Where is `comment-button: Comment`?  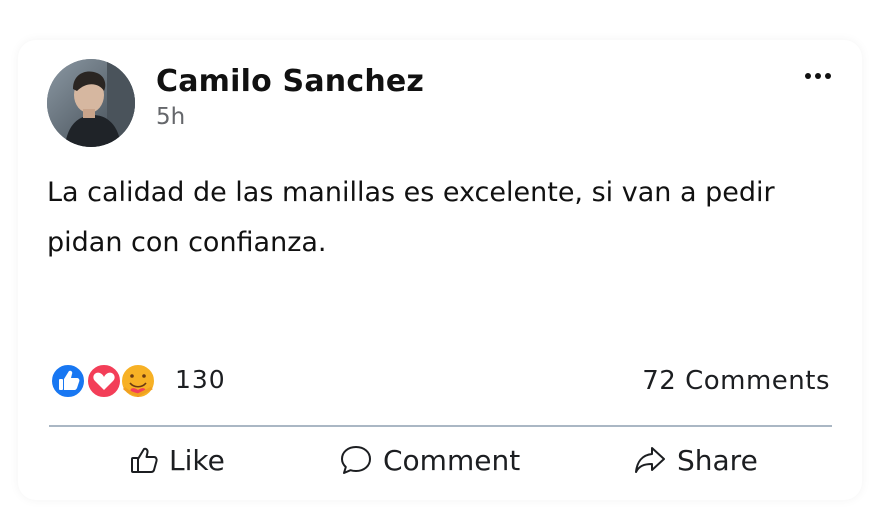
comment-button: Comment is located at coordinates (429, 460).